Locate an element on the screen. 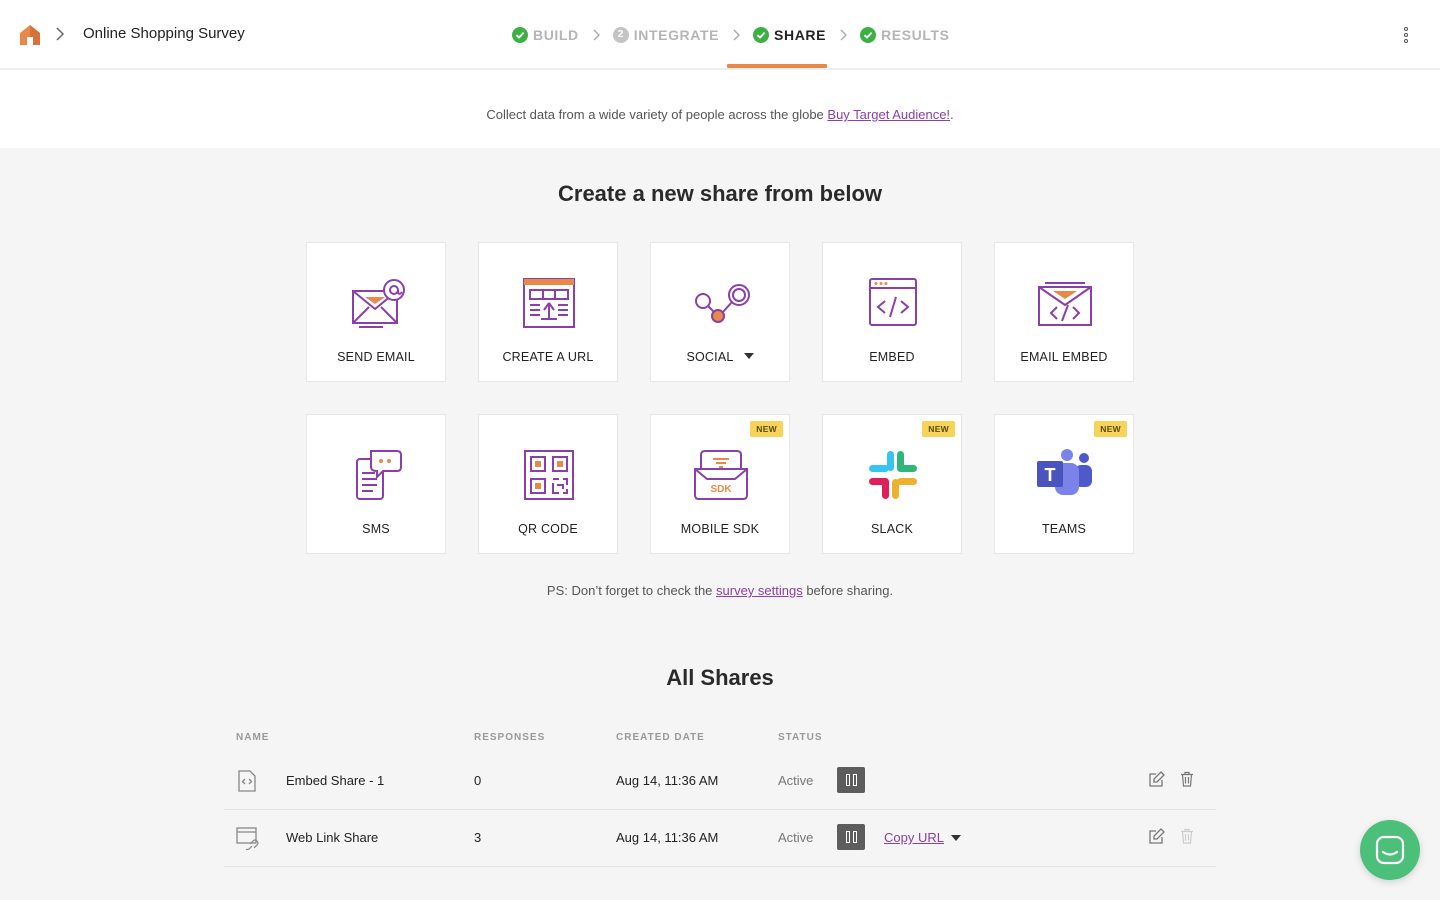  step-integrate: 2 INTEGRATE is located at coordinates (666, 35).